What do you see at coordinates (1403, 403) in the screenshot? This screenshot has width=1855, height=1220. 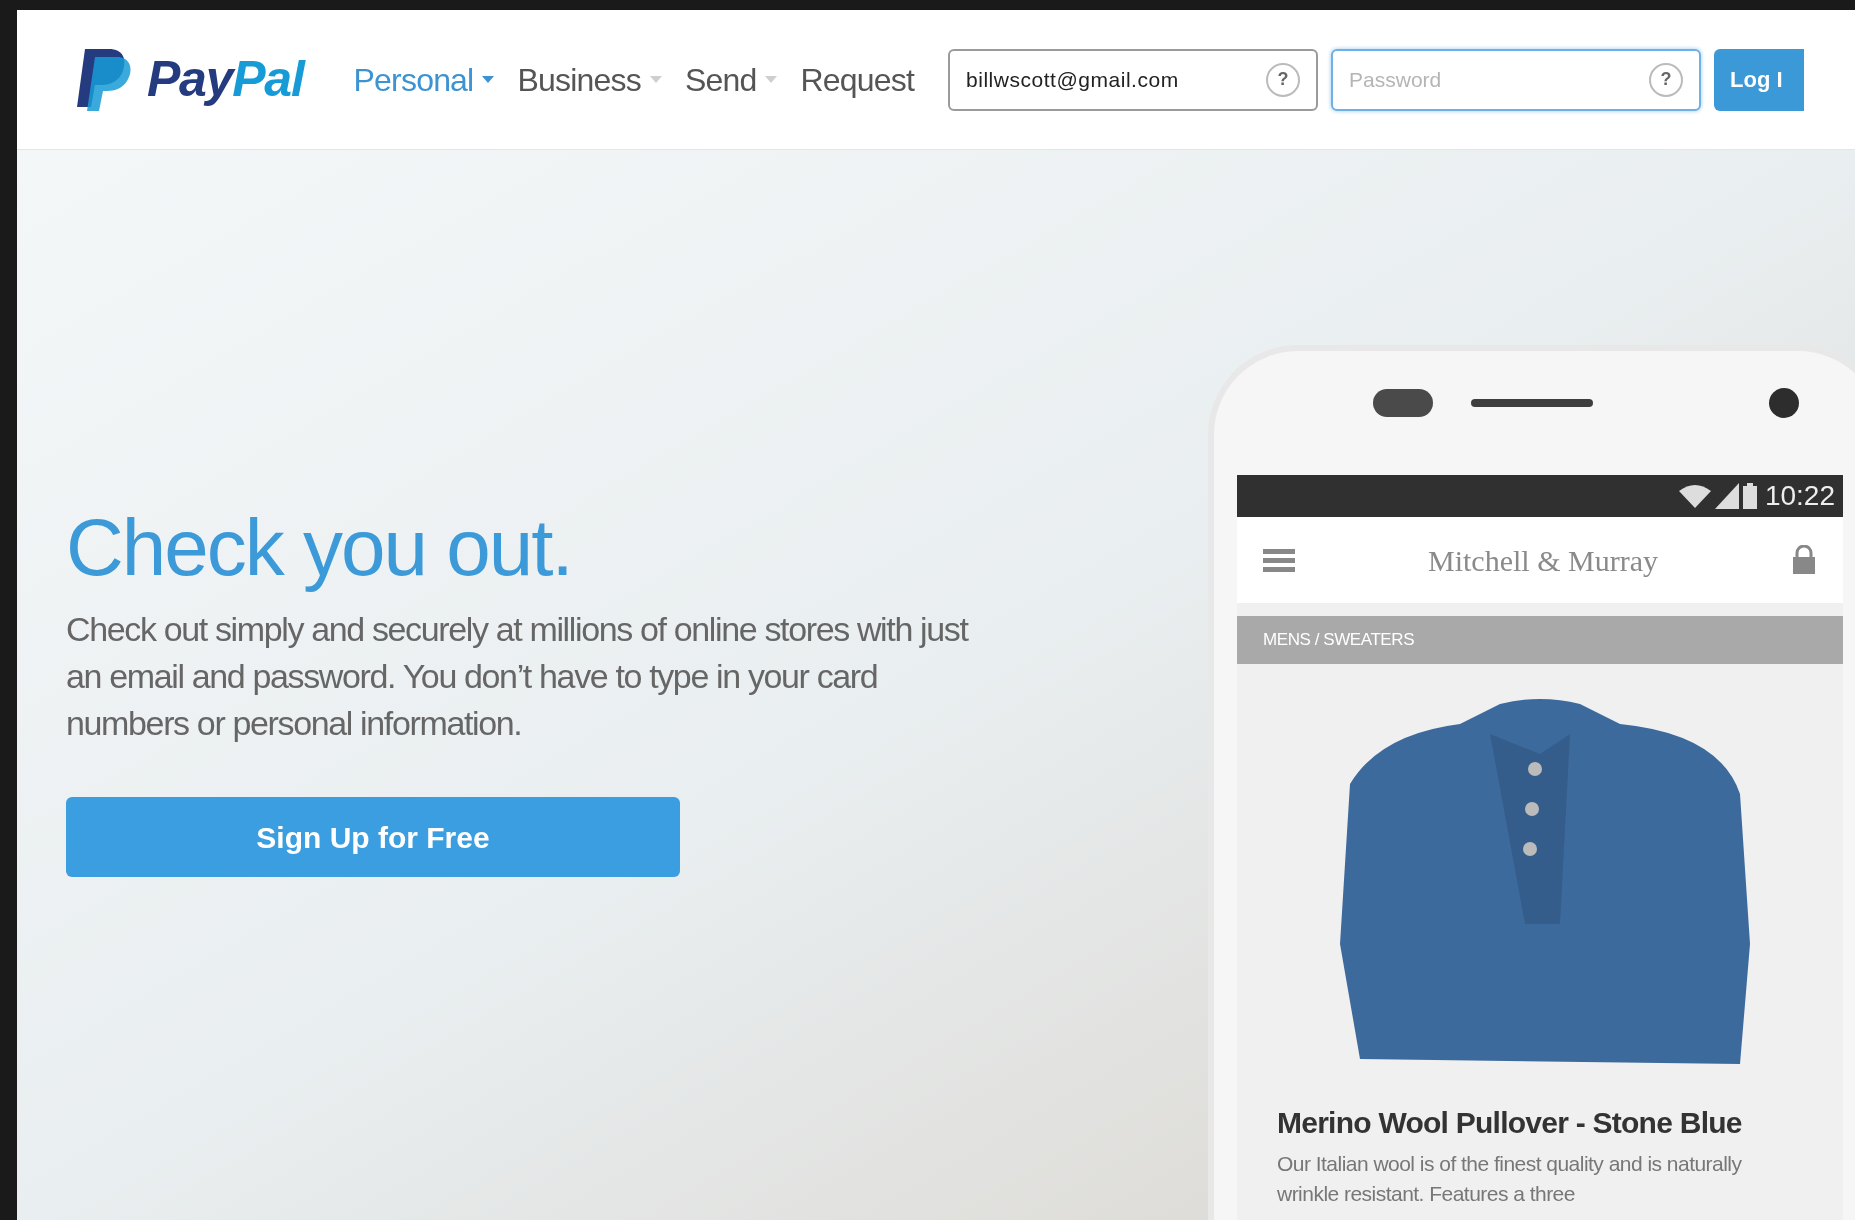 I see `sensor-icon` at bounding box center [1403, 403].